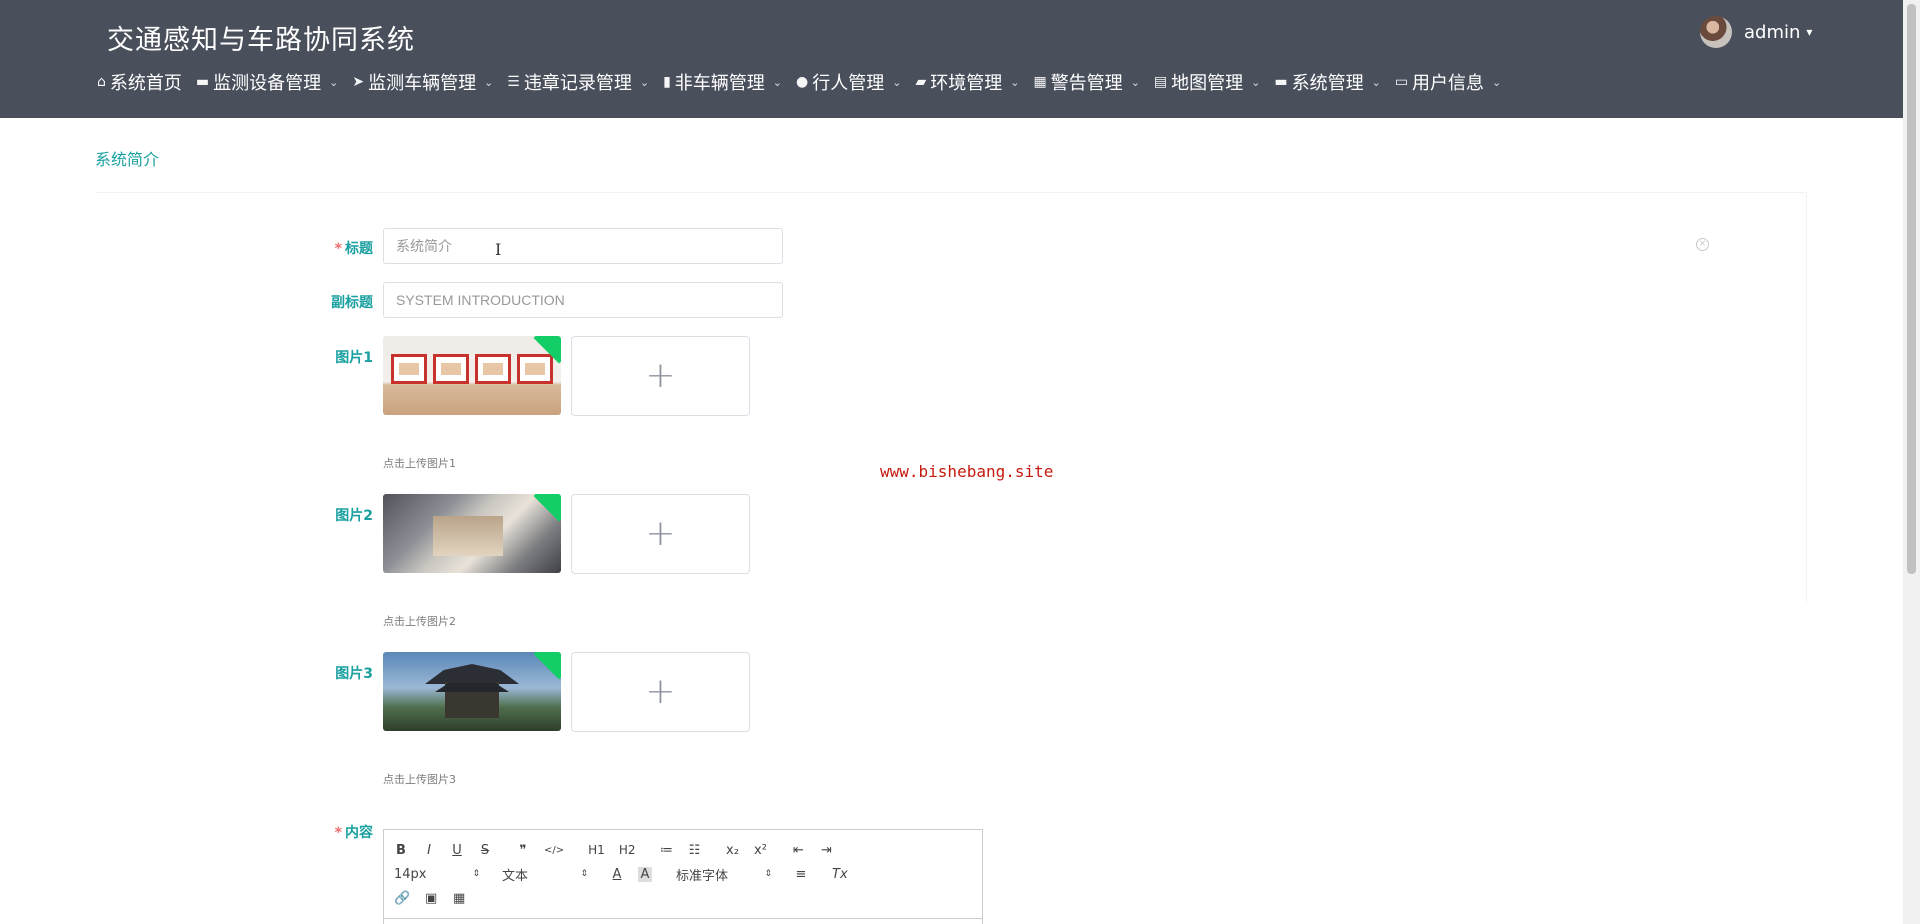  What do you see at coordinates (145, 83) in the screenshot?
I see `nav-label: 系统首页` at bounding box center [145, 83].